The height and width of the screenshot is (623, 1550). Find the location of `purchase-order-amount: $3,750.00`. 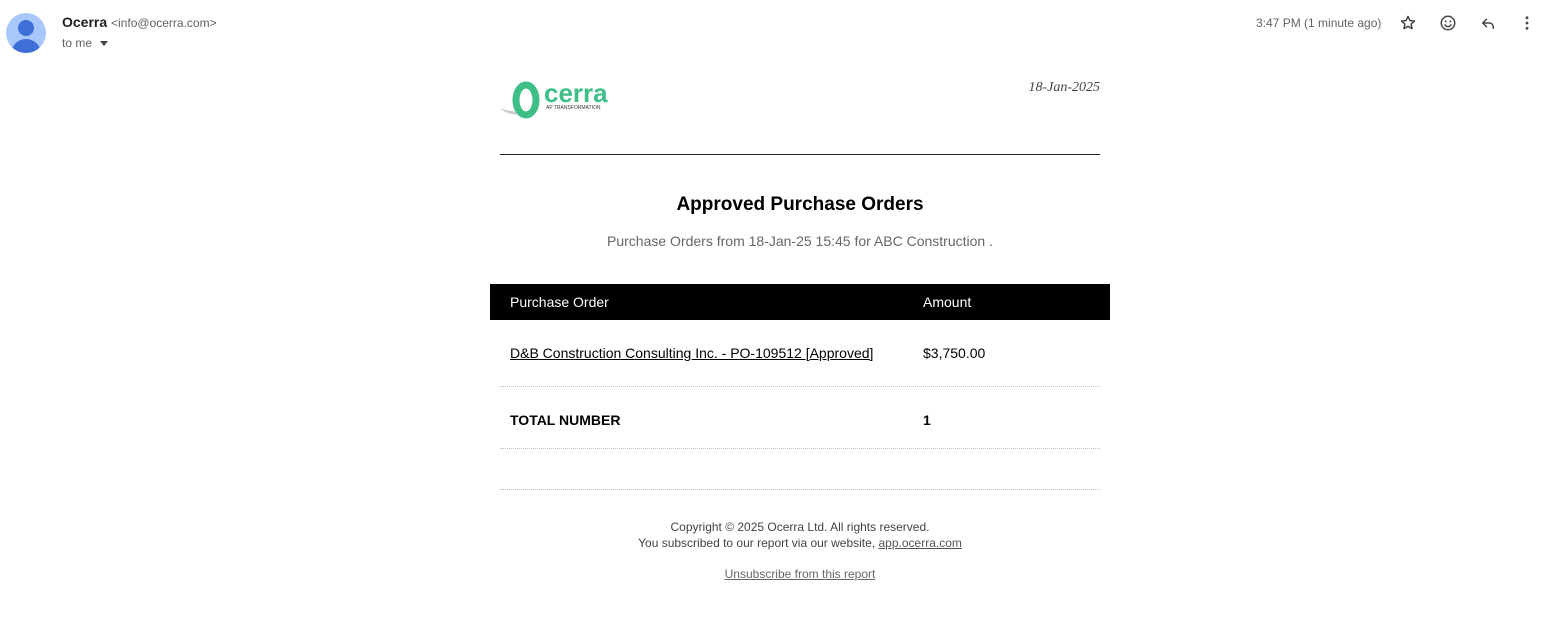

purchase-order-amount: $3,750.00 is located at coordinates (954, 353).